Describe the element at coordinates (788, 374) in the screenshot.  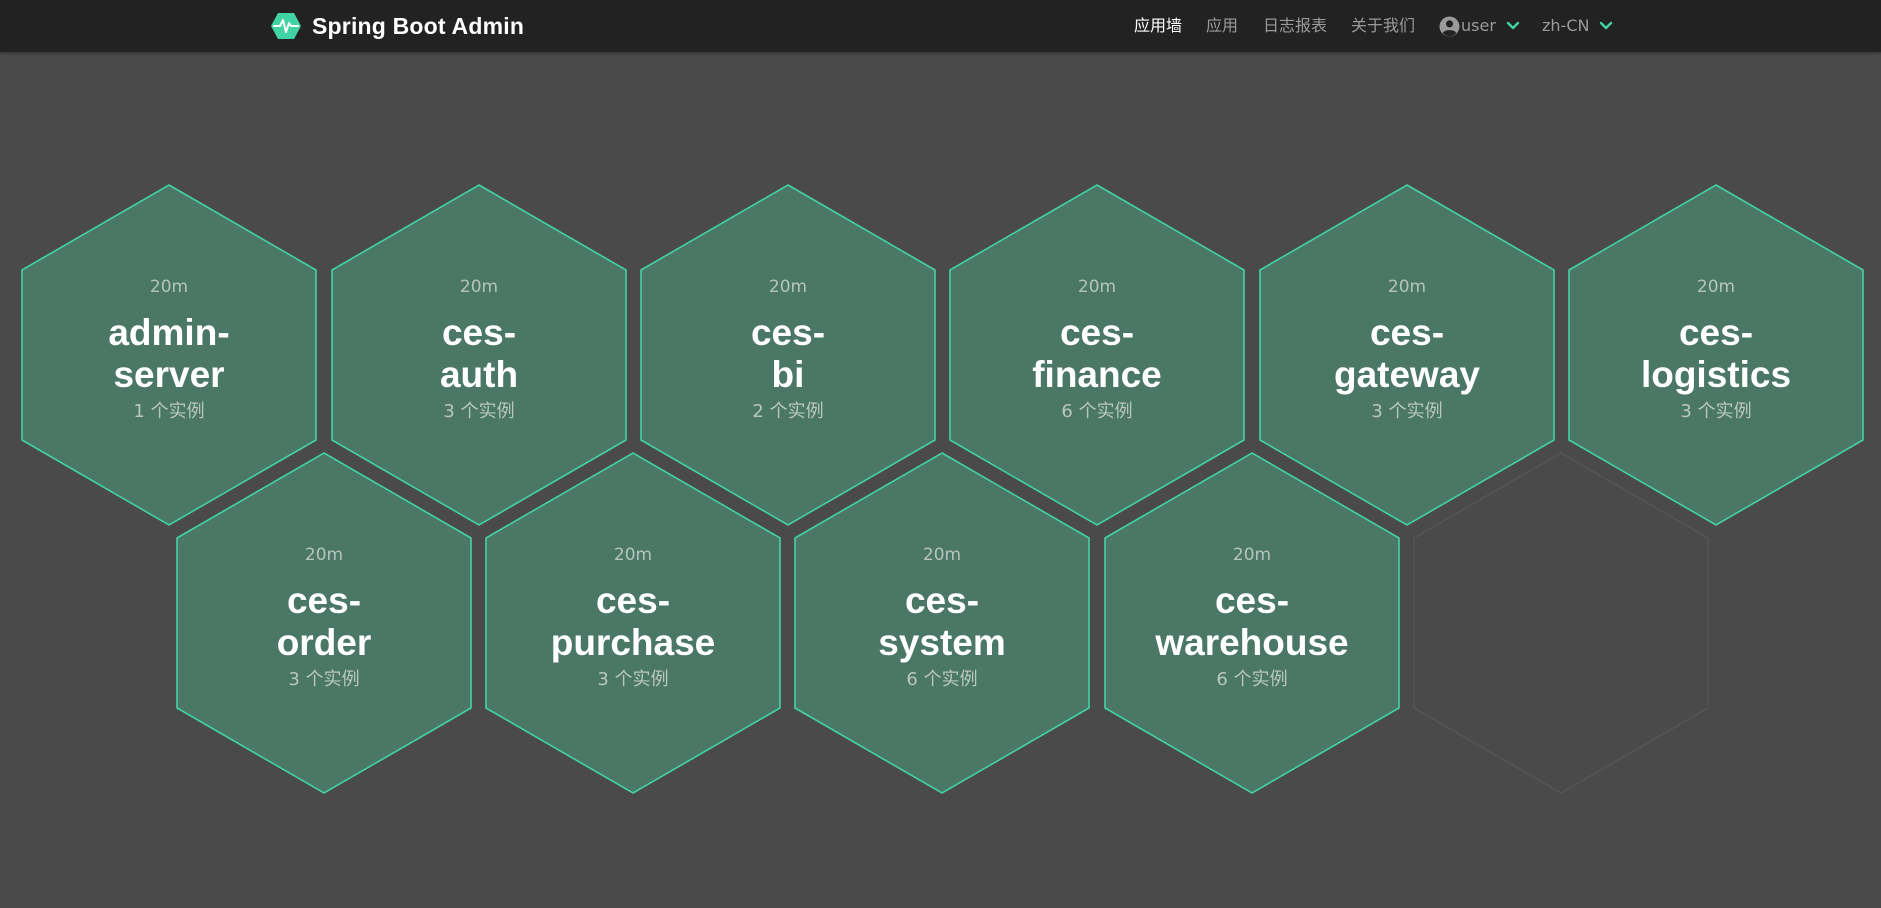
I see `app-name-line2: bi` at that location.